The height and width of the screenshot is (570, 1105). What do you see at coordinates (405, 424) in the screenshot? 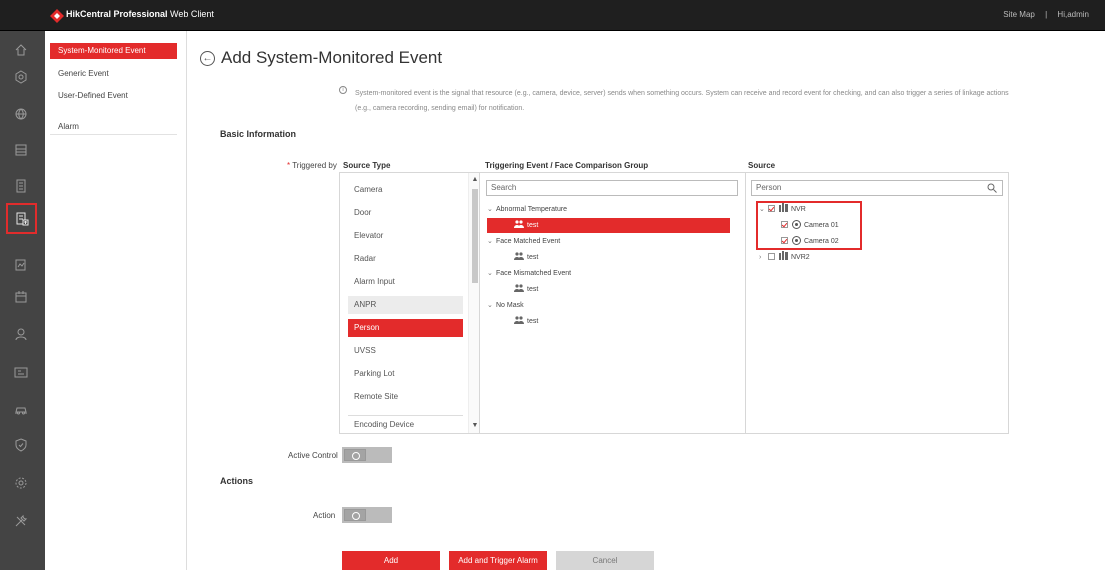
I see `source-type-encoding-device: Encoding Device` at bounding box center [405, 424].